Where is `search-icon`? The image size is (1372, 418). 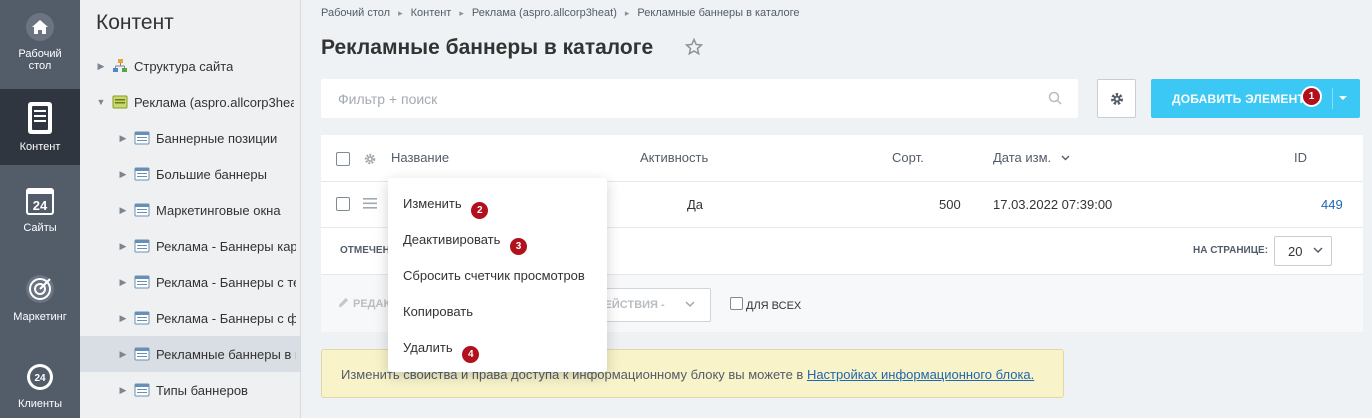 search-icon is located at coordinates (1055, 98).